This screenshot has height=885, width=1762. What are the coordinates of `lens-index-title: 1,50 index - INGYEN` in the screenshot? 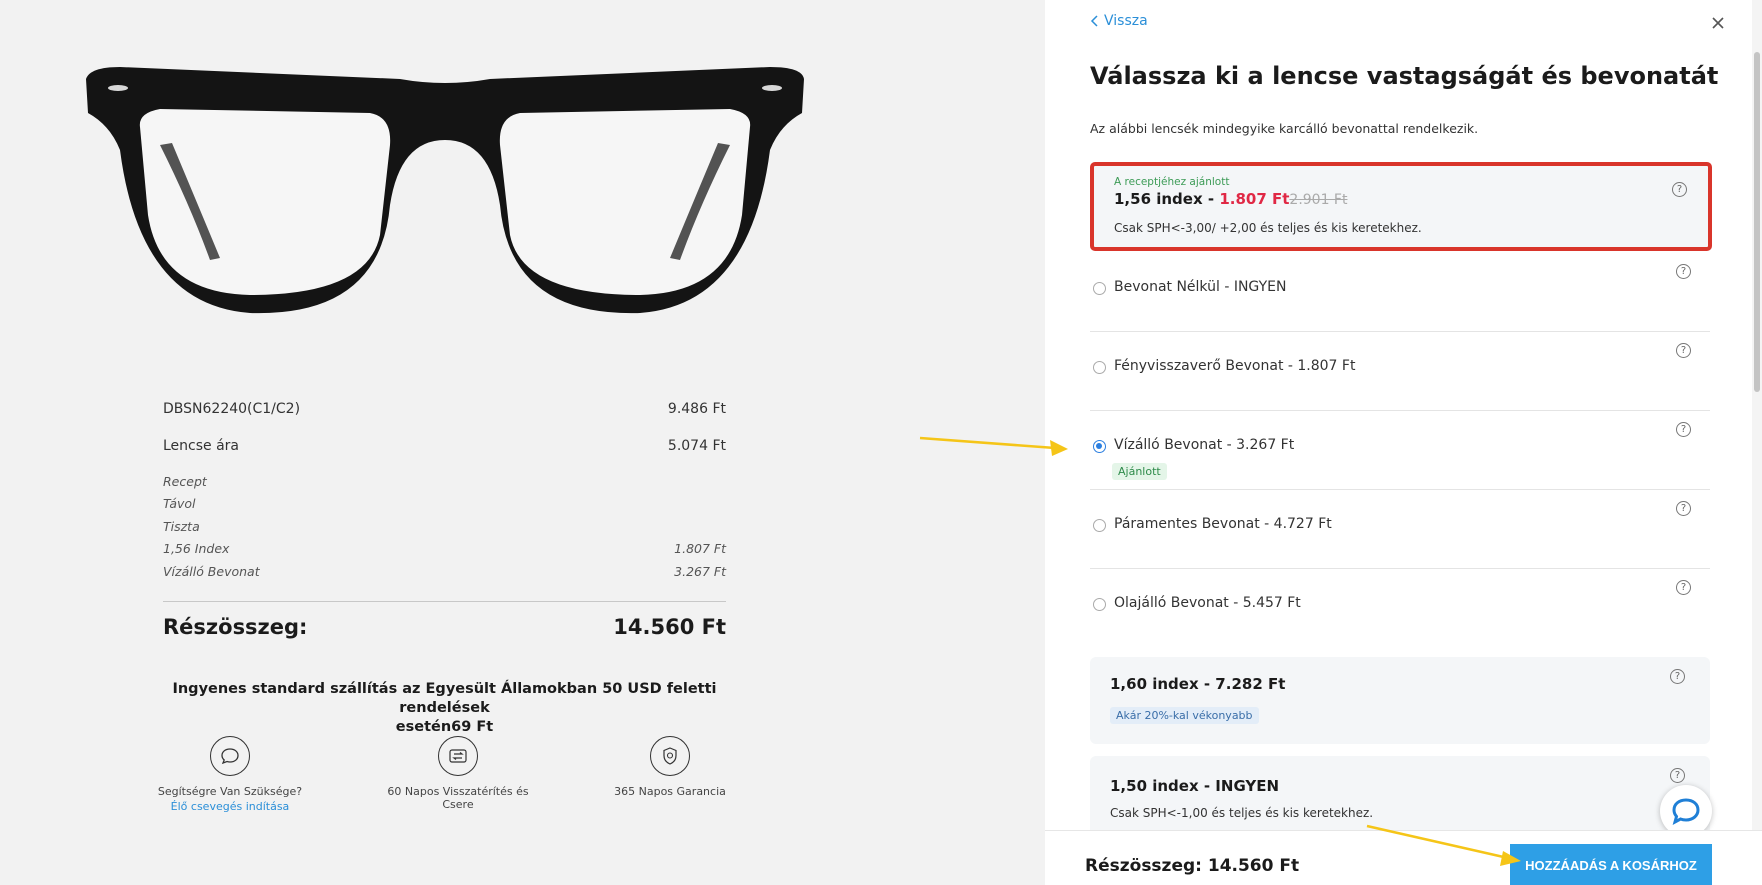 It's located at (1195, 786).